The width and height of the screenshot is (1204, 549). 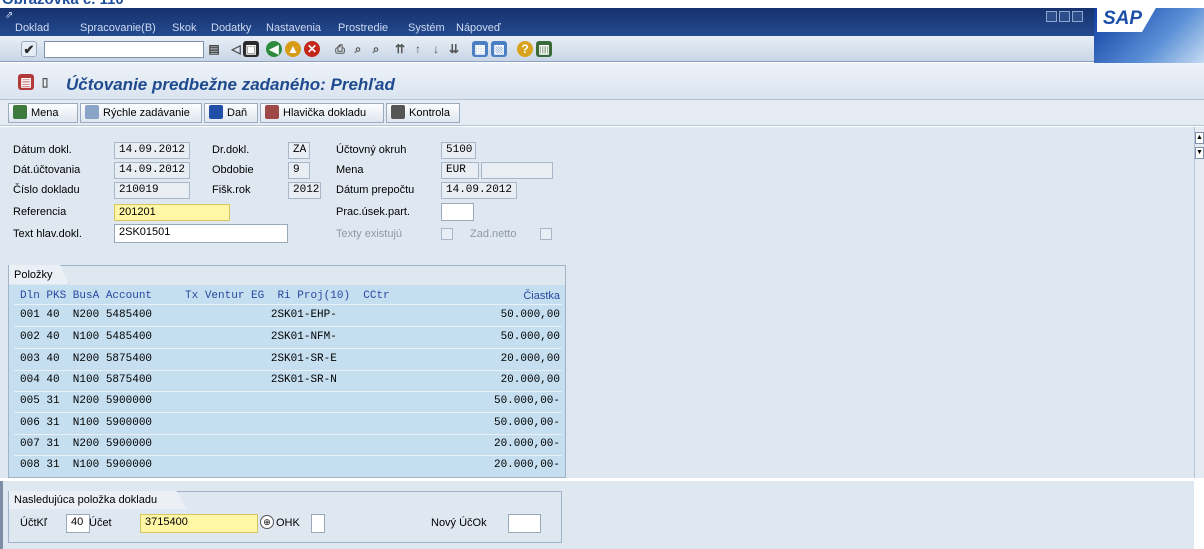 I want to click on cancel-icon: ✕, so click(x=312, y=49).